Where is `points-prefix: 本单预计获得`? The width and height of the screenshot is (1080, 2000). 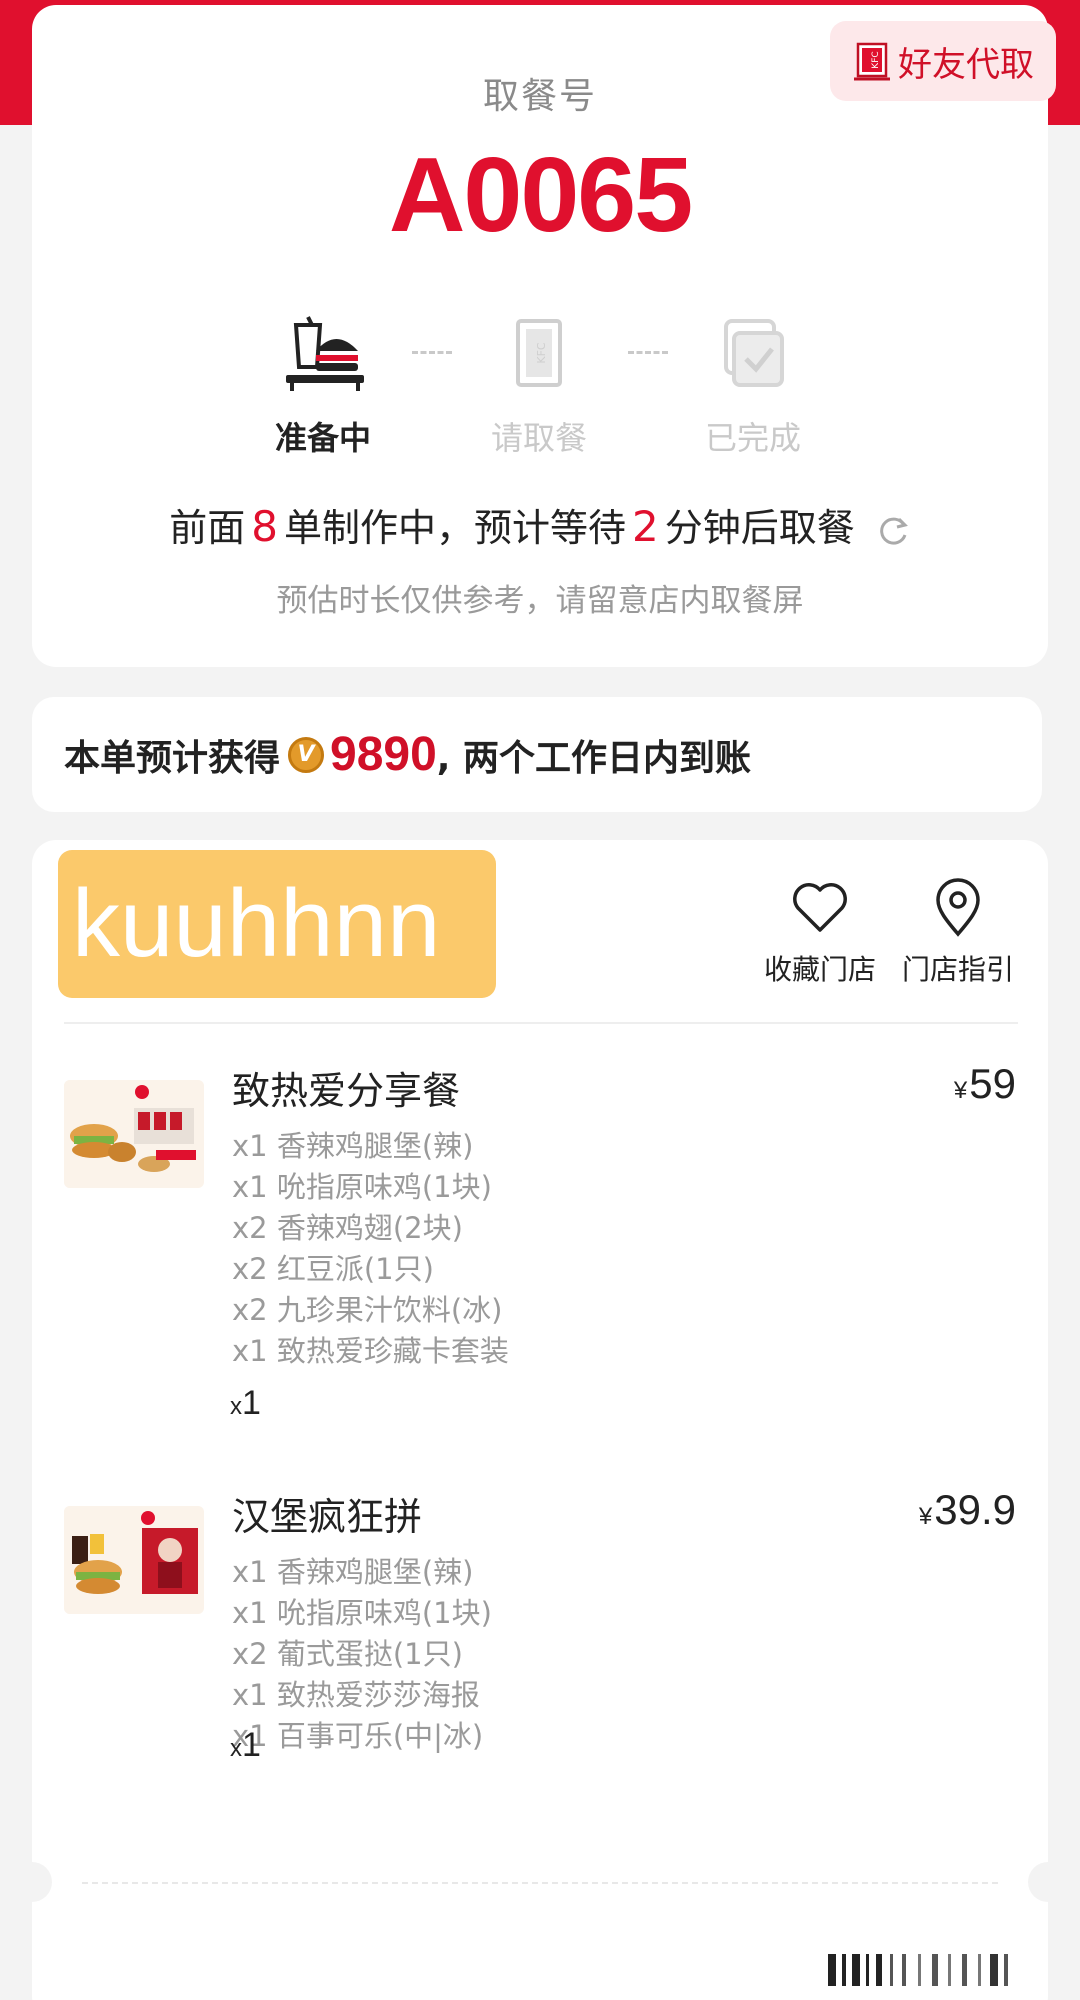 points-prefix: 本单预计获得 is located at coordinates (172, 758).